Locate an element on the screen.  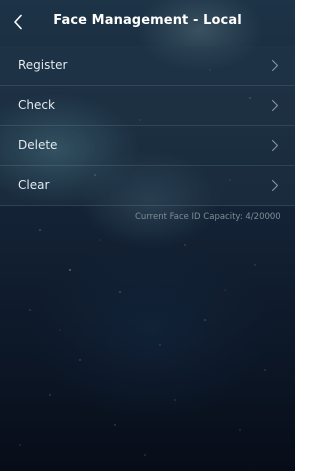
menu-item-label: Register is located at coordinates (43, 65).